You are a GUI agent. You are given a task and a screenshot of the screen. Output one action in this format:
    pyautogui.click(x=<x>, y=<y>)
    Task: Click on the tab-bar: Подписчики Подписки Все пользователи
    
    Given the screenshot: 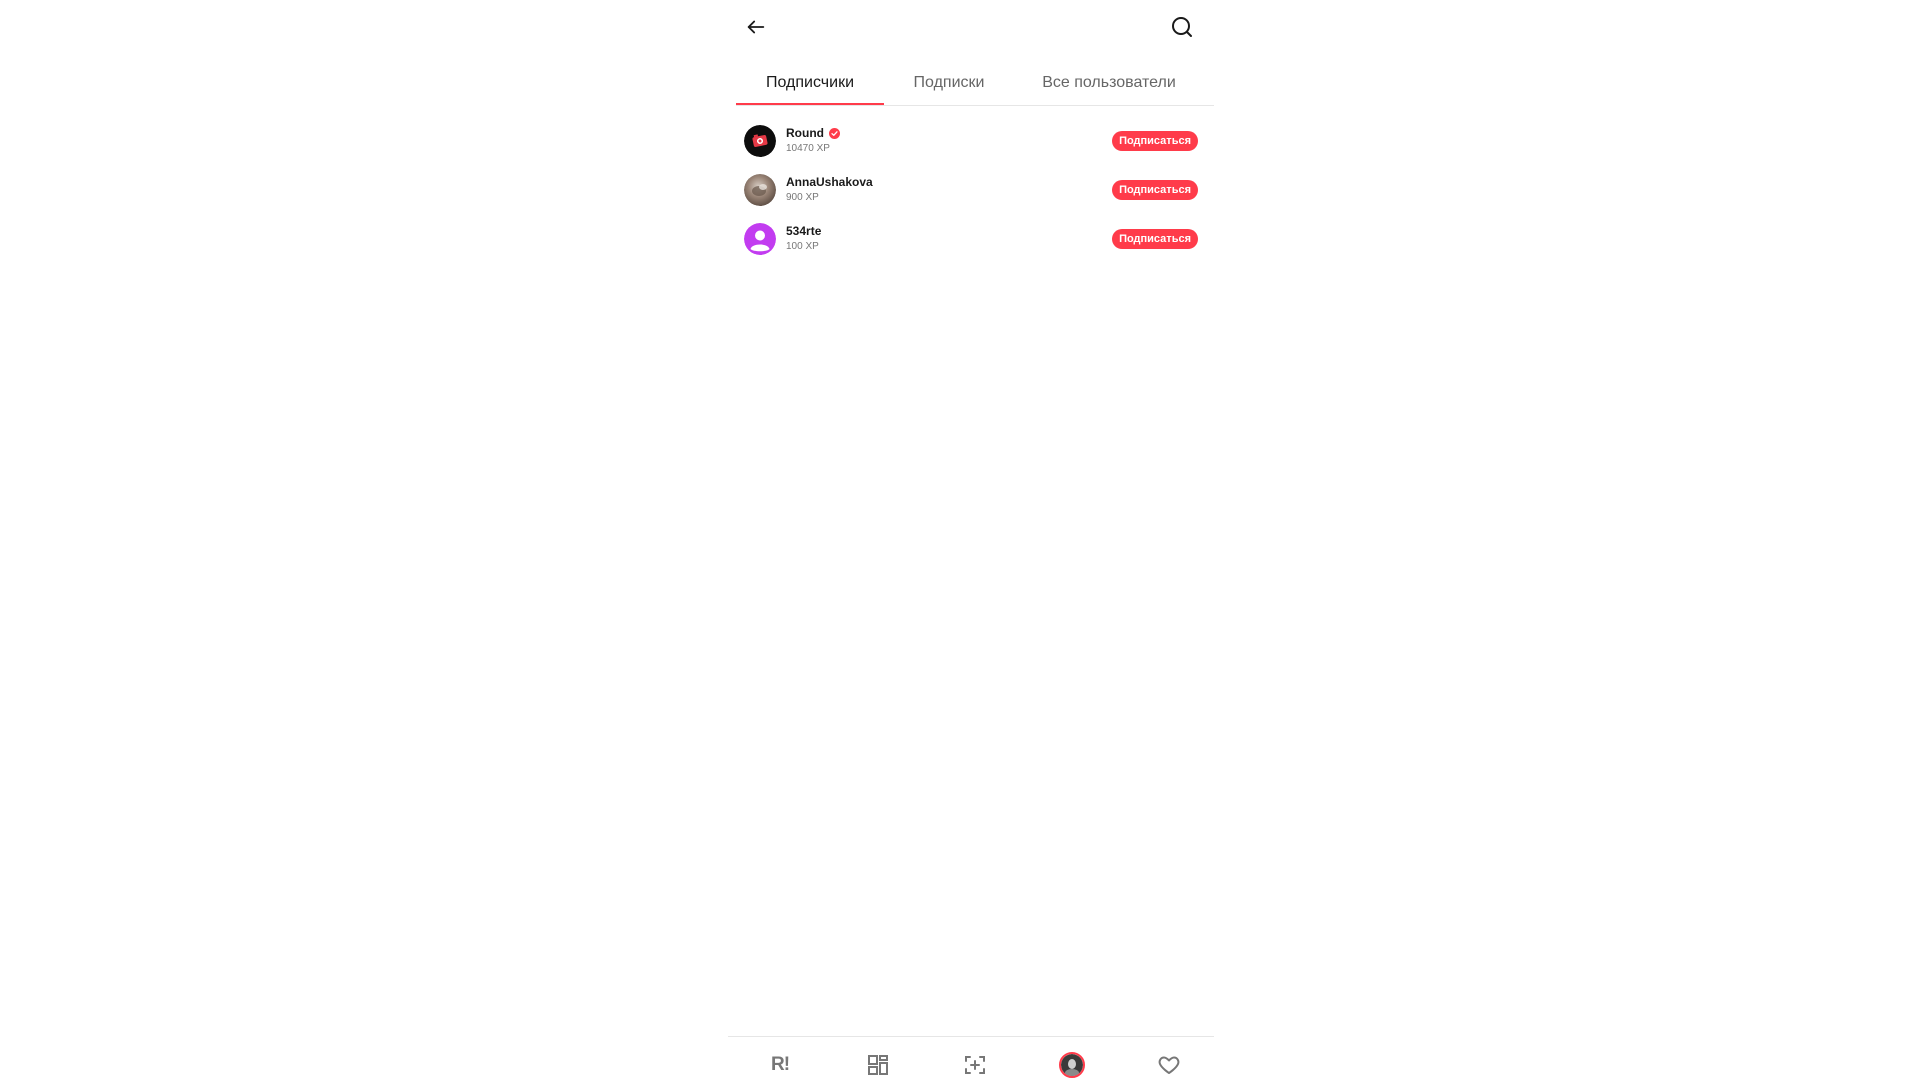 What is the action you would take?
    pyautogui.click(x=975, y=84)
    